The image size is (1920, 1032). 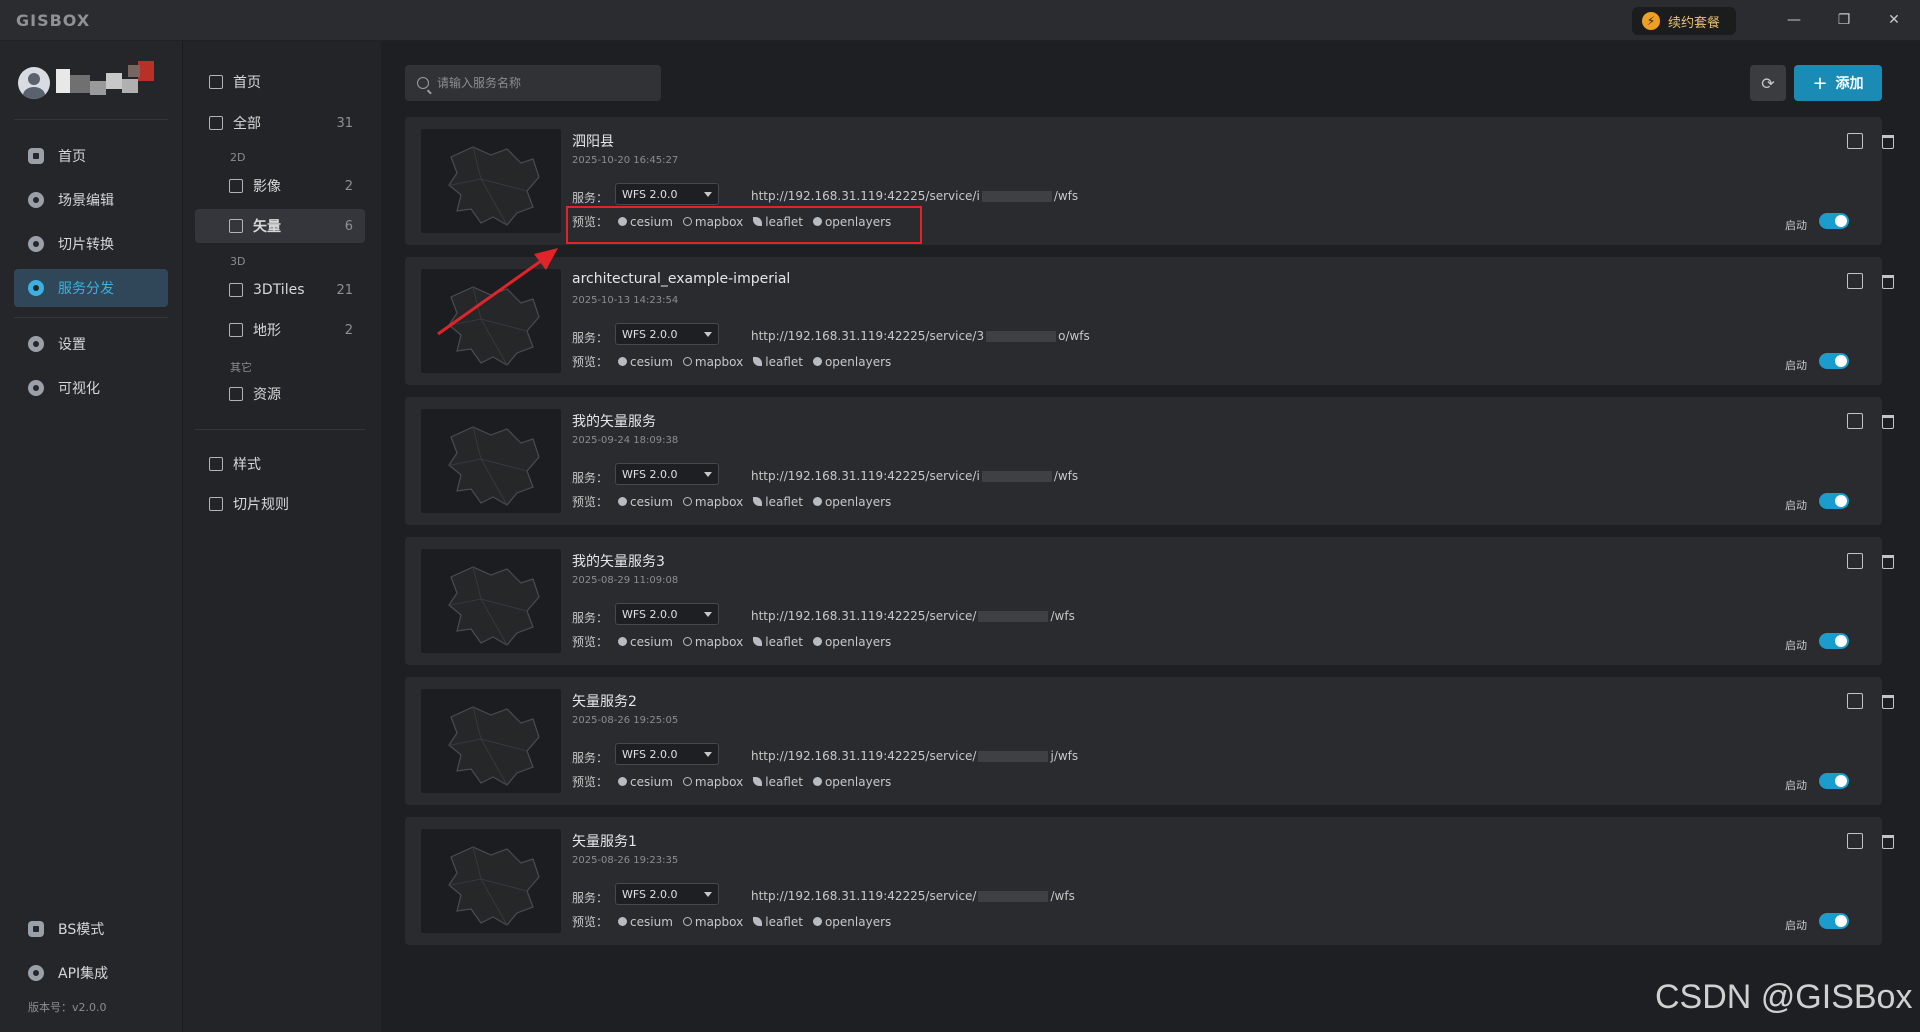 I want to click on sidebar-item-label: 可视化, so click(x=79, y=389).